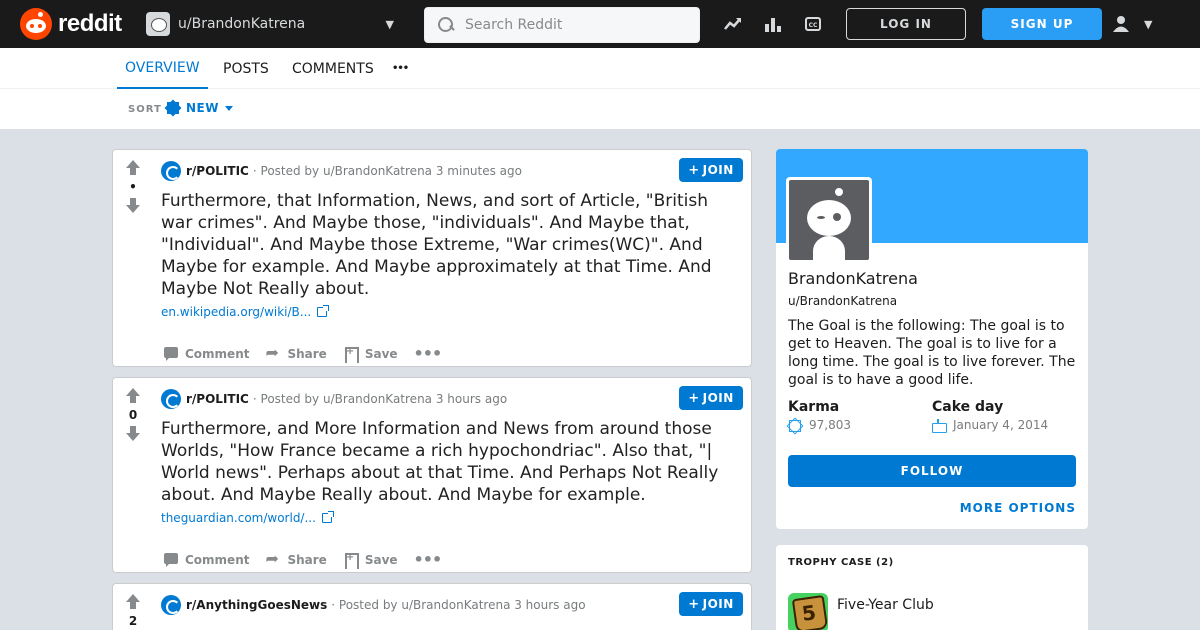 The height and width of the screenshot is (630, 1200). I want to click on vote-score: •, so click(133, 187).